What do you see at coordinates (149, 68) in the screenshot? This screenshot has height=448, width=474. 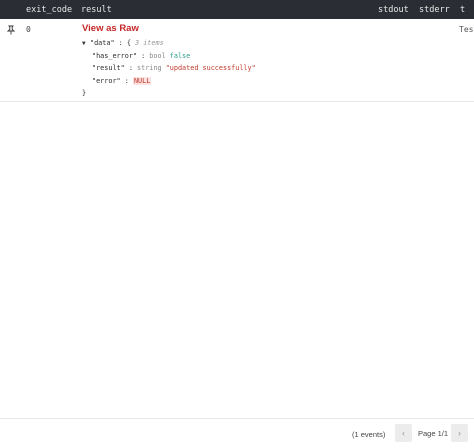 I see `json-type-string: string` at bounding box center [149, 68].